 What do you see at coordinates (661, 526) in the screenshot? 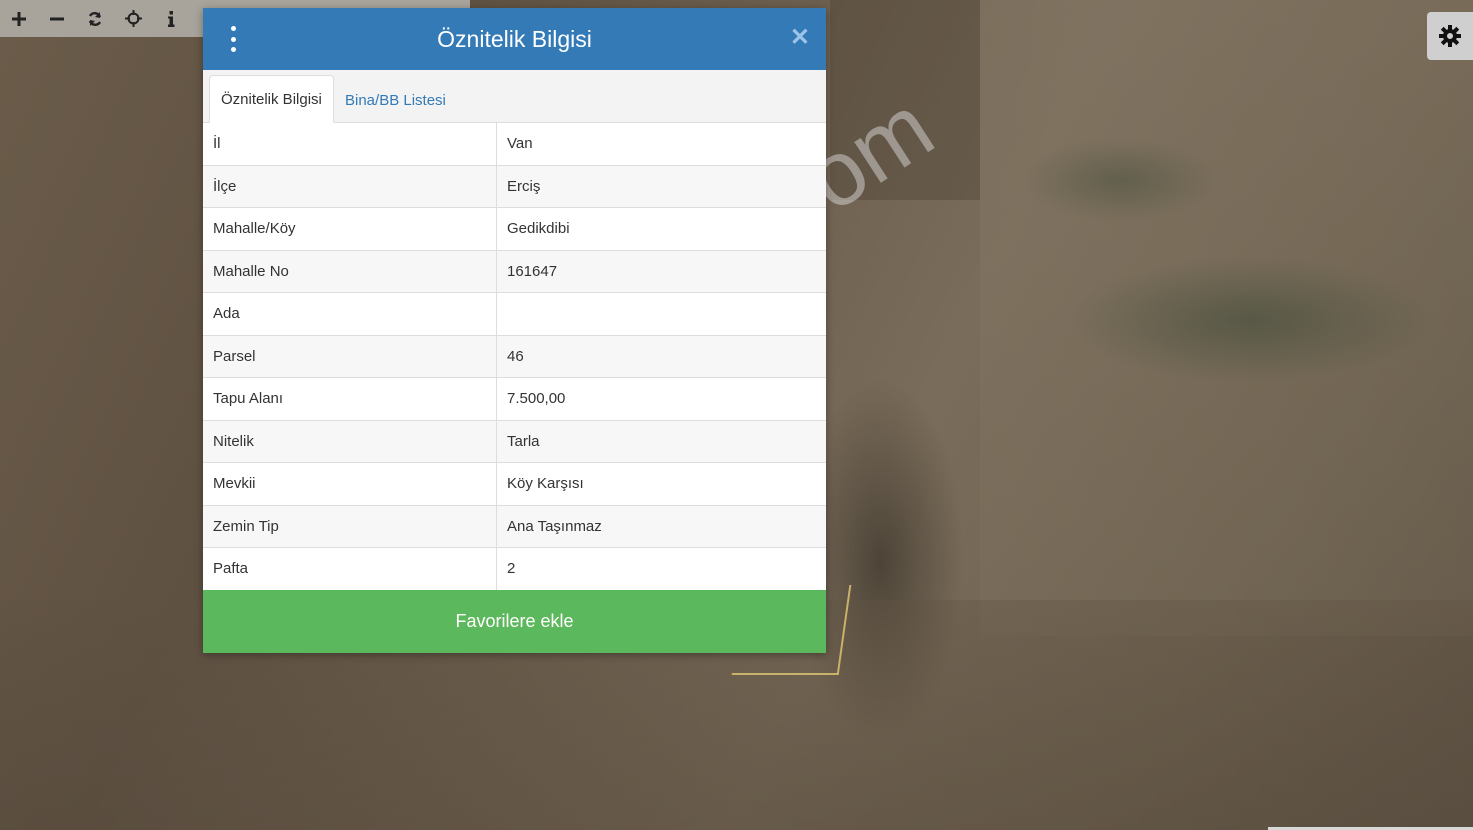
I see `attribute-value: Ana Taşınmaz` at bounding box center [661, 526].